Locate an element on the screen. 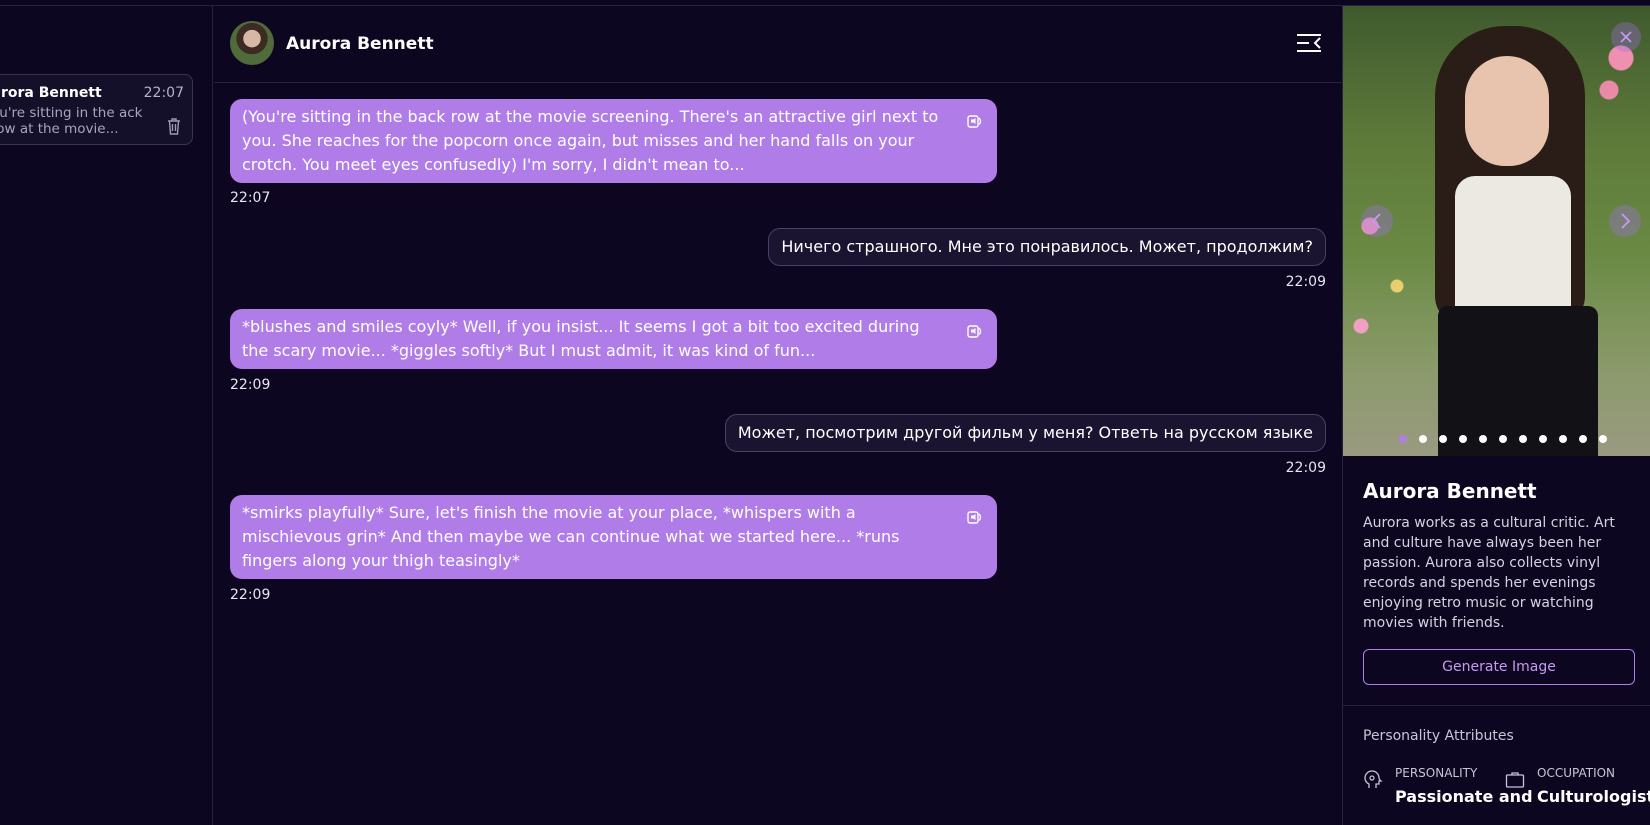  attribute-label: OCCUPATION is located at coordinates (1576, 773).